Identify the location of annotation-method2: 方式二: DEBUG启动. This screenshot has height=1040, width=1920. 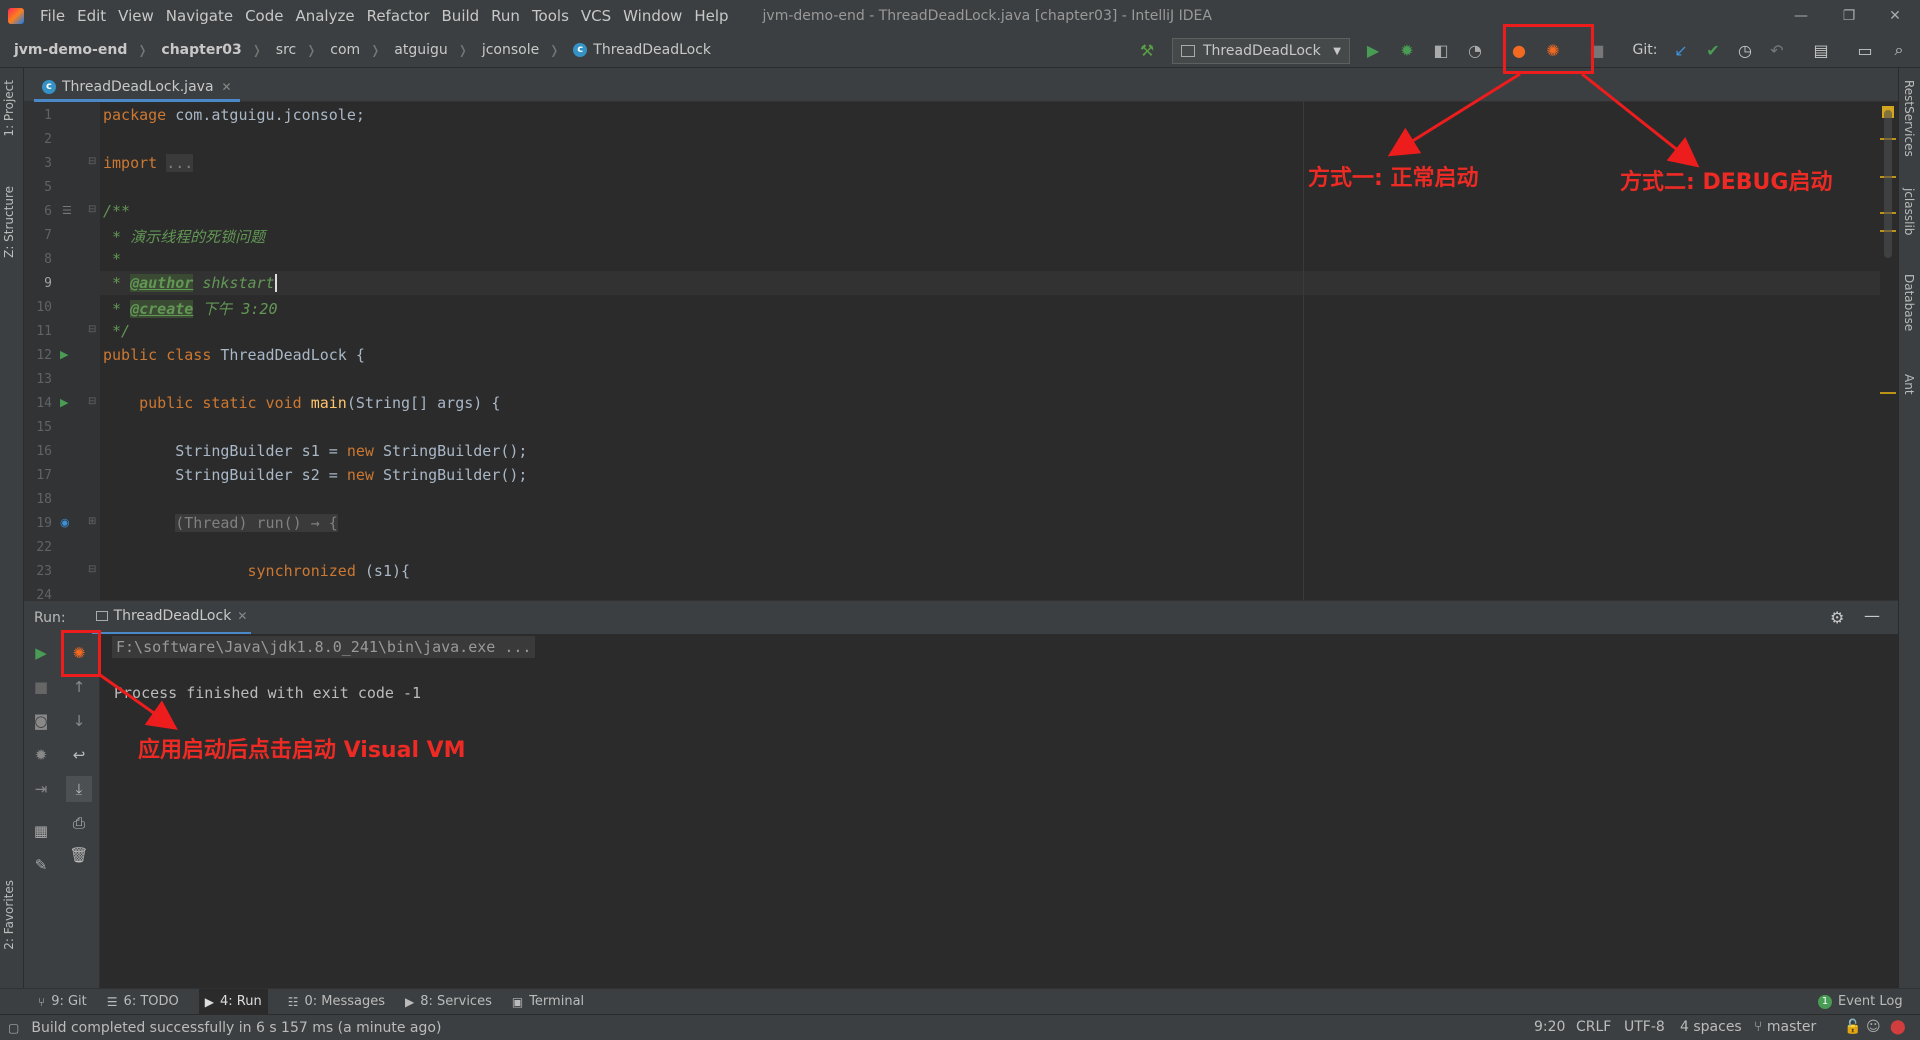
(1726, 182).